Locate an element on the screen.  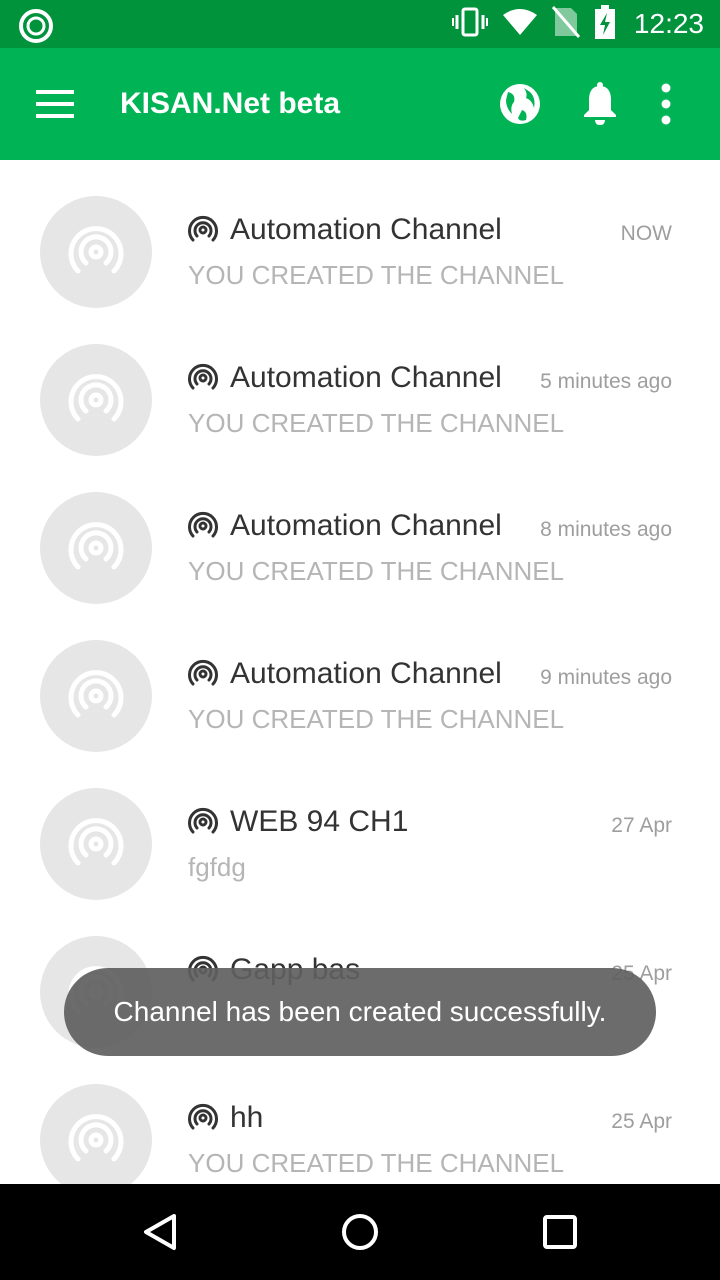
app-circle-icon is located at coordinates (36, 28).